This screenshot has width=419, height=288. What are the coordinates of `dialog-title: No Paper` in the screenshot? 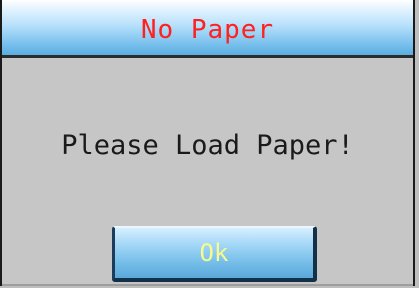 It's located at (207, 29).